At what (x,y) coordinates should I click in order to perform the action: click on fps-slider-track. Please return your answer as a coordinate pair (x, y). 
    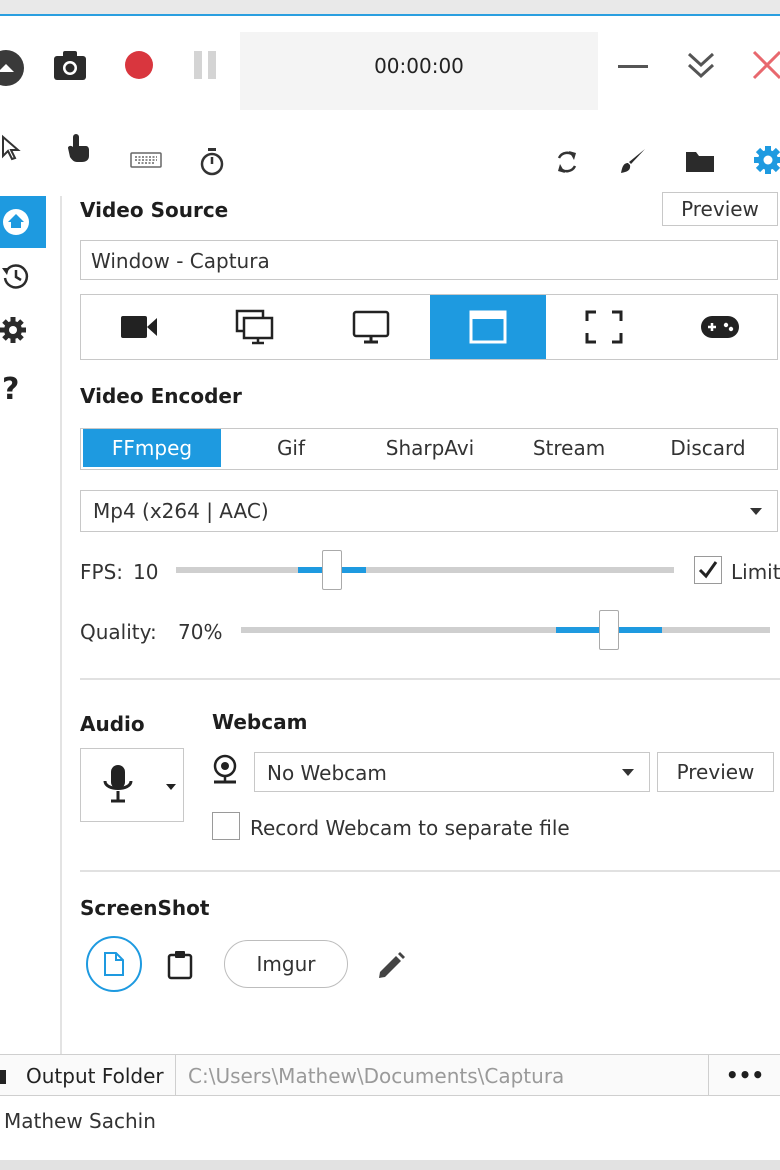
    Looking at the image, I should click on (425, 570).